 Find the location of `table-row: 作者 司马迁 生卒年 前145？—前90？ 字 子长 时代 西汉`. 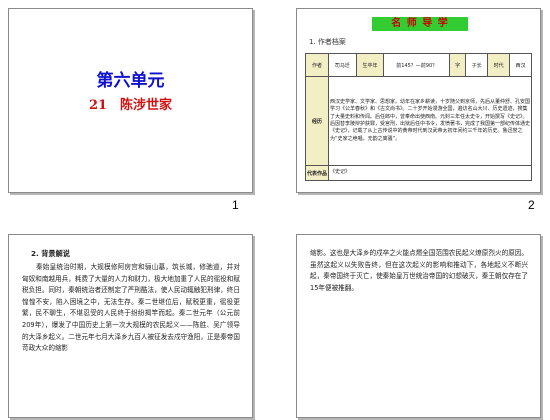

table-row: 作者 司马迁 生卒年 前145？—前90？ 字 子长 时代 西汉 is located at coordinates (418, 65).